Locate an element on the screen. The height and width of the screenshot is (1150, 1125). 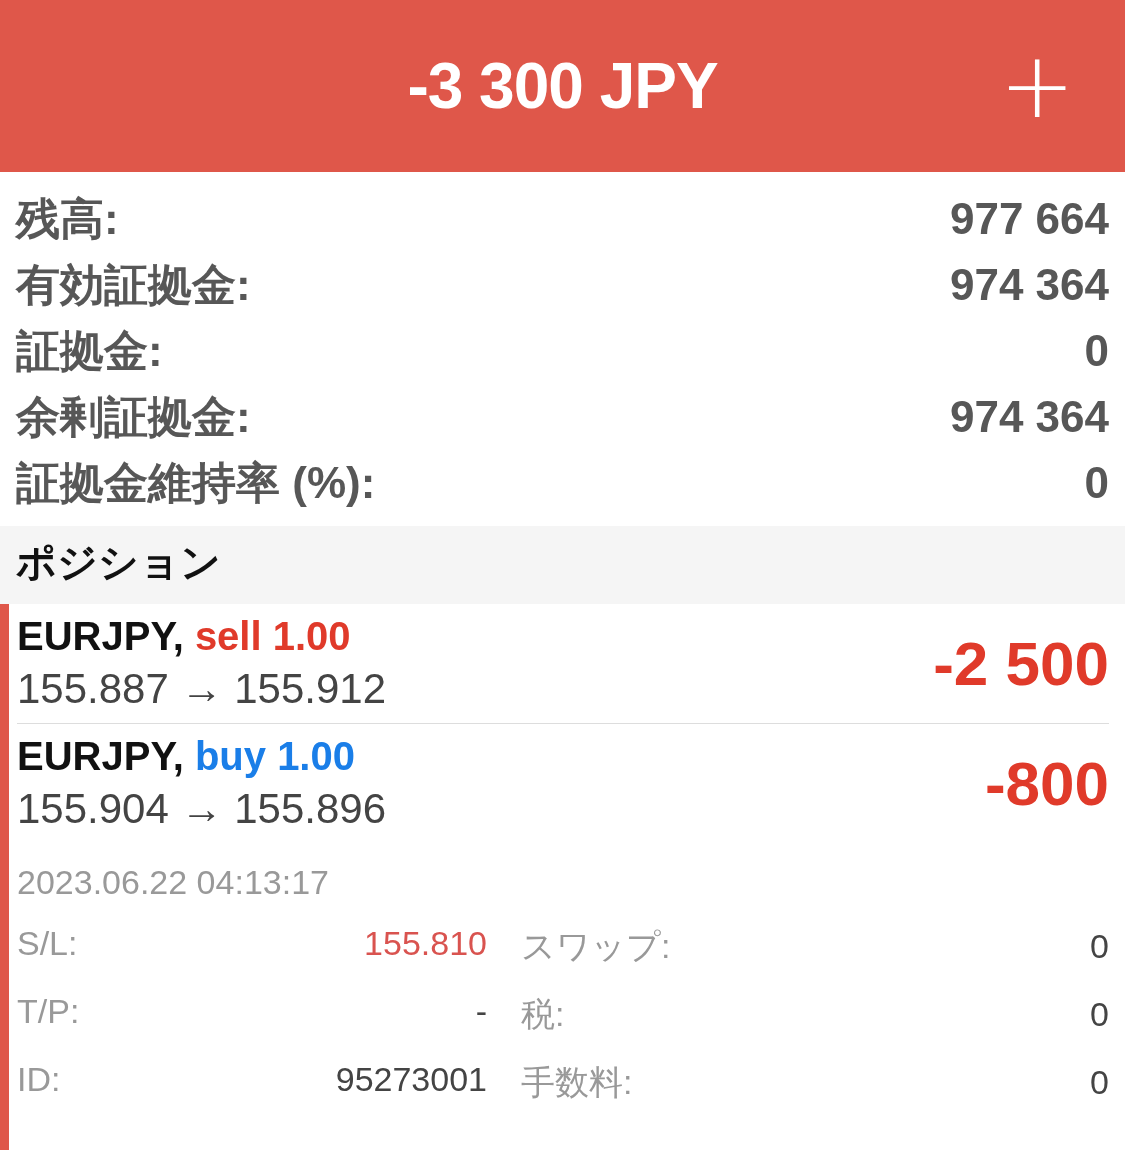
summary-label: 有効証拠金: is located at coordinates (133, 284).